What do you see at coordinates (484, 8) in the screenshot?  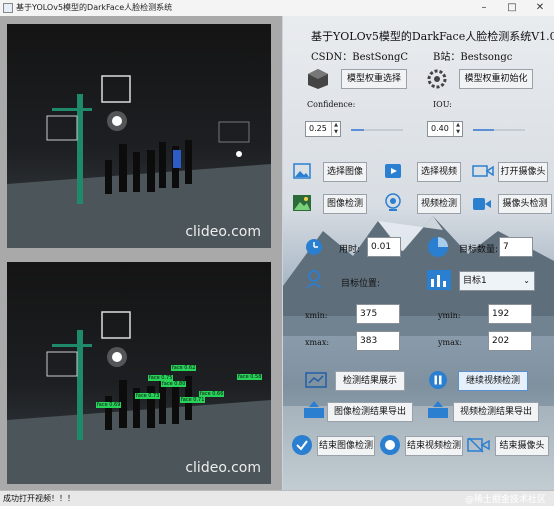 I see `minimize-icon: –` at bounding box center [484, 8].